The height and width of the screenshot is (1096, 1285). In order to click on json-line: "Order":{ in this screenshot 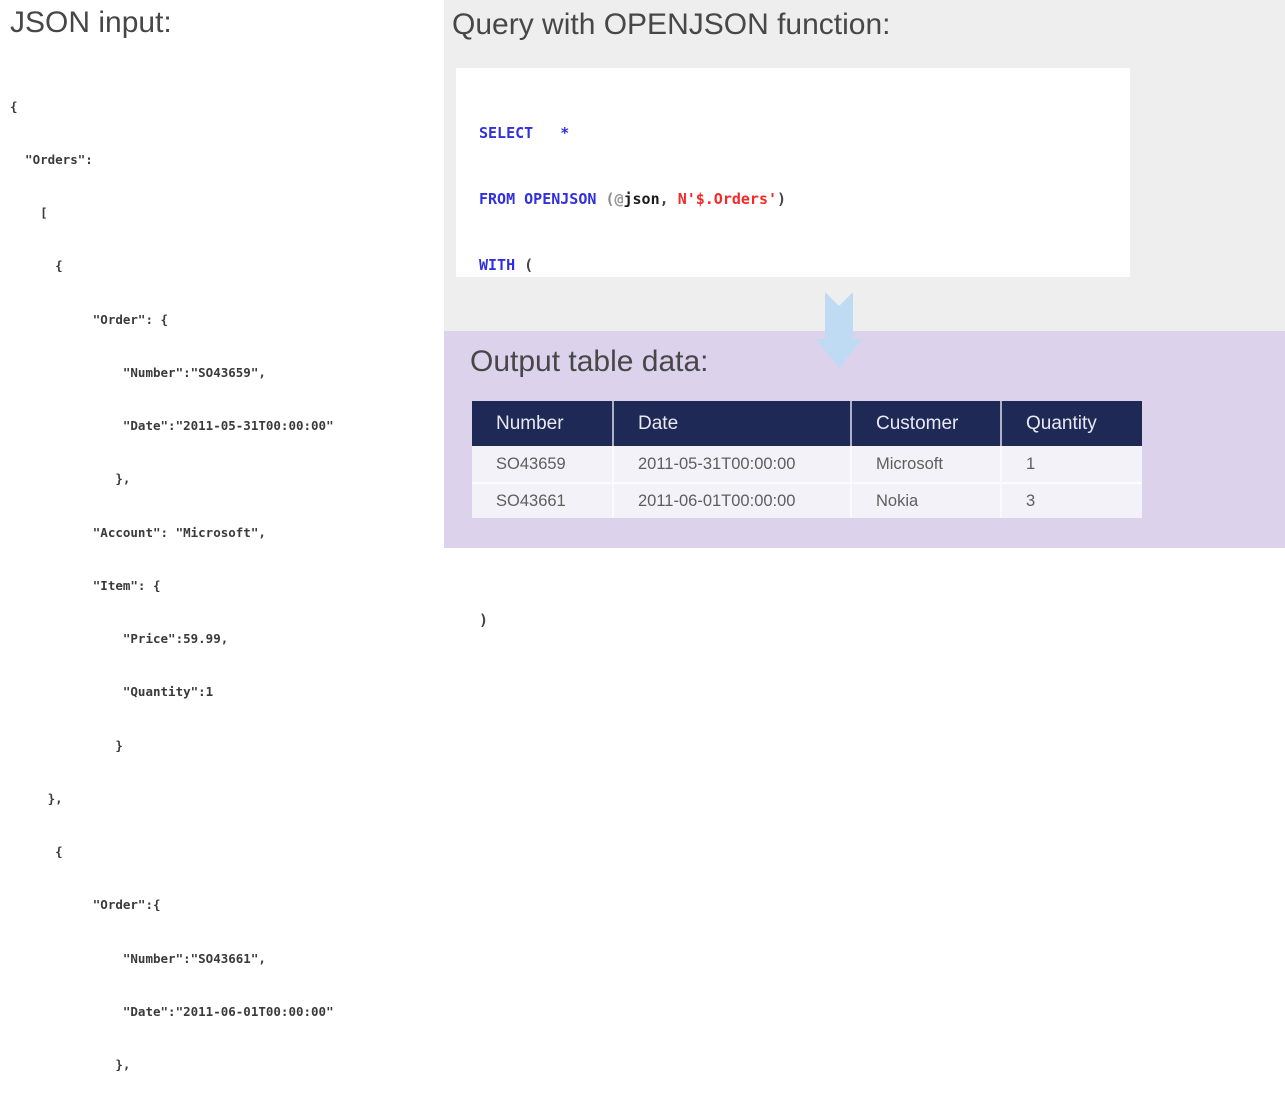, I will do `click(85, 905)`.